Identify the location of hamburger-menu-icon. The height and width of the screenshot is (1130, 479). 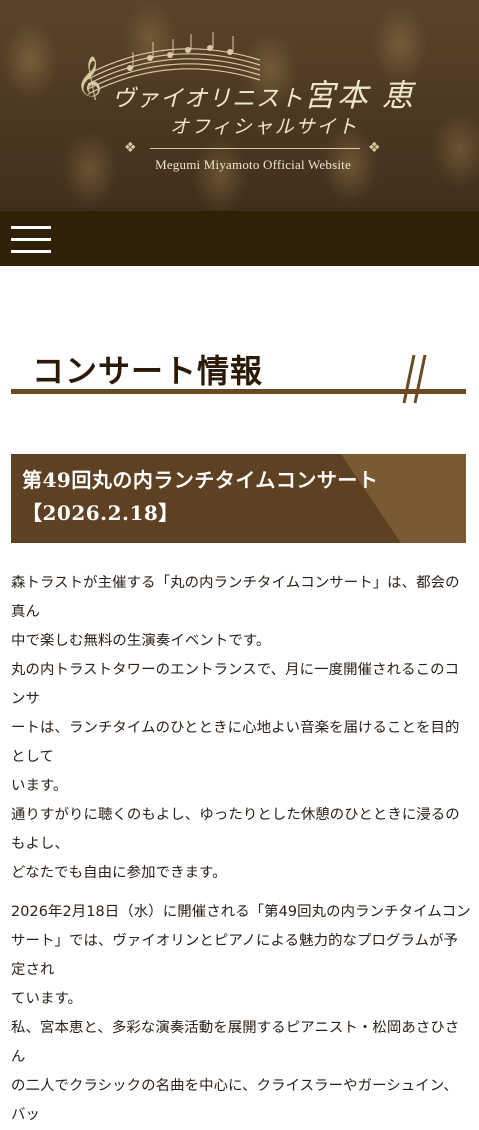
(31, 239).